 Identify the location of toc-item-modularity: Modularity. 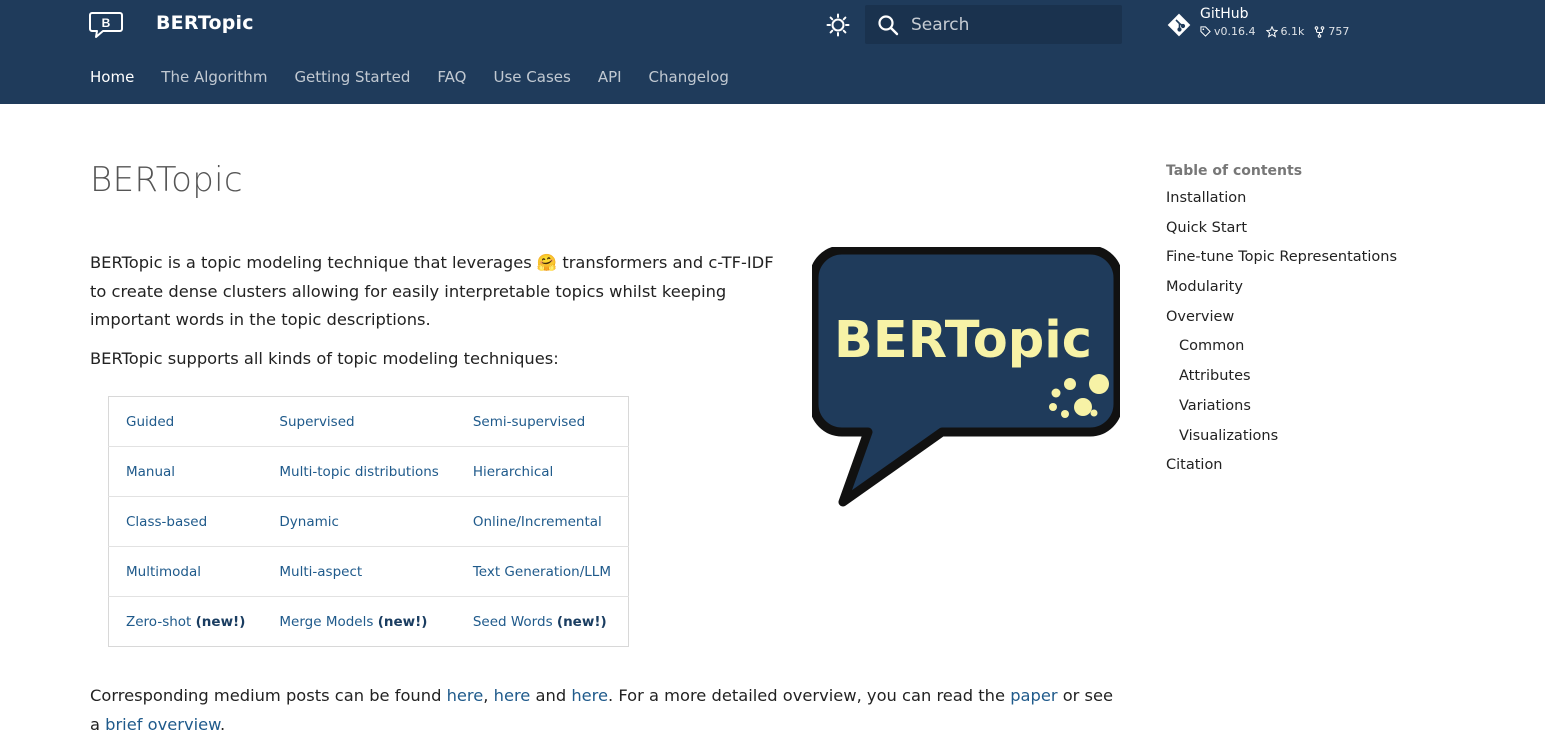
(1281, 294).